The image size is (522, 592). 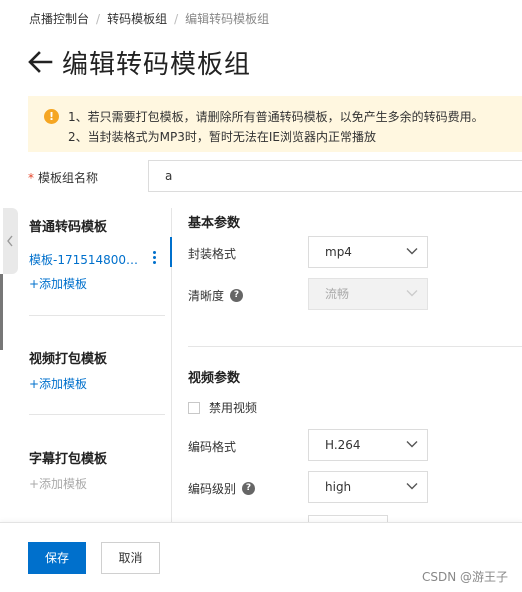 What do you see at coordinates (368, 445) in the screenshot?
I see `codec-select: H.264` at bounding box center [368, 445].